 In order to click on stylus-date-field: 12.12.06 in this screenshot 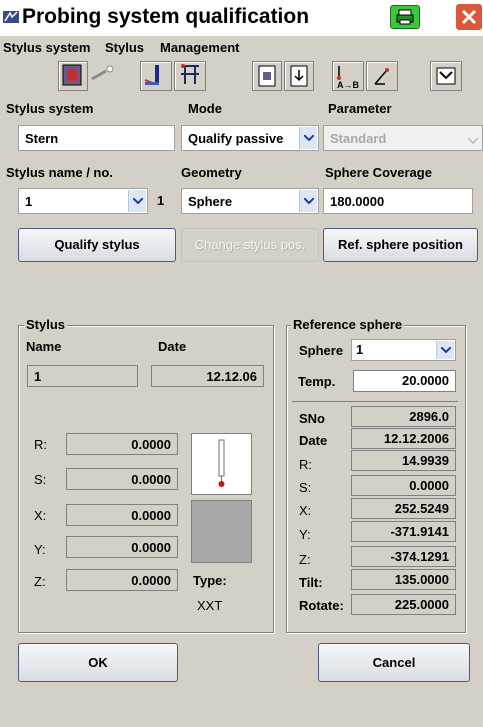, I will do `click(207, 376)`.